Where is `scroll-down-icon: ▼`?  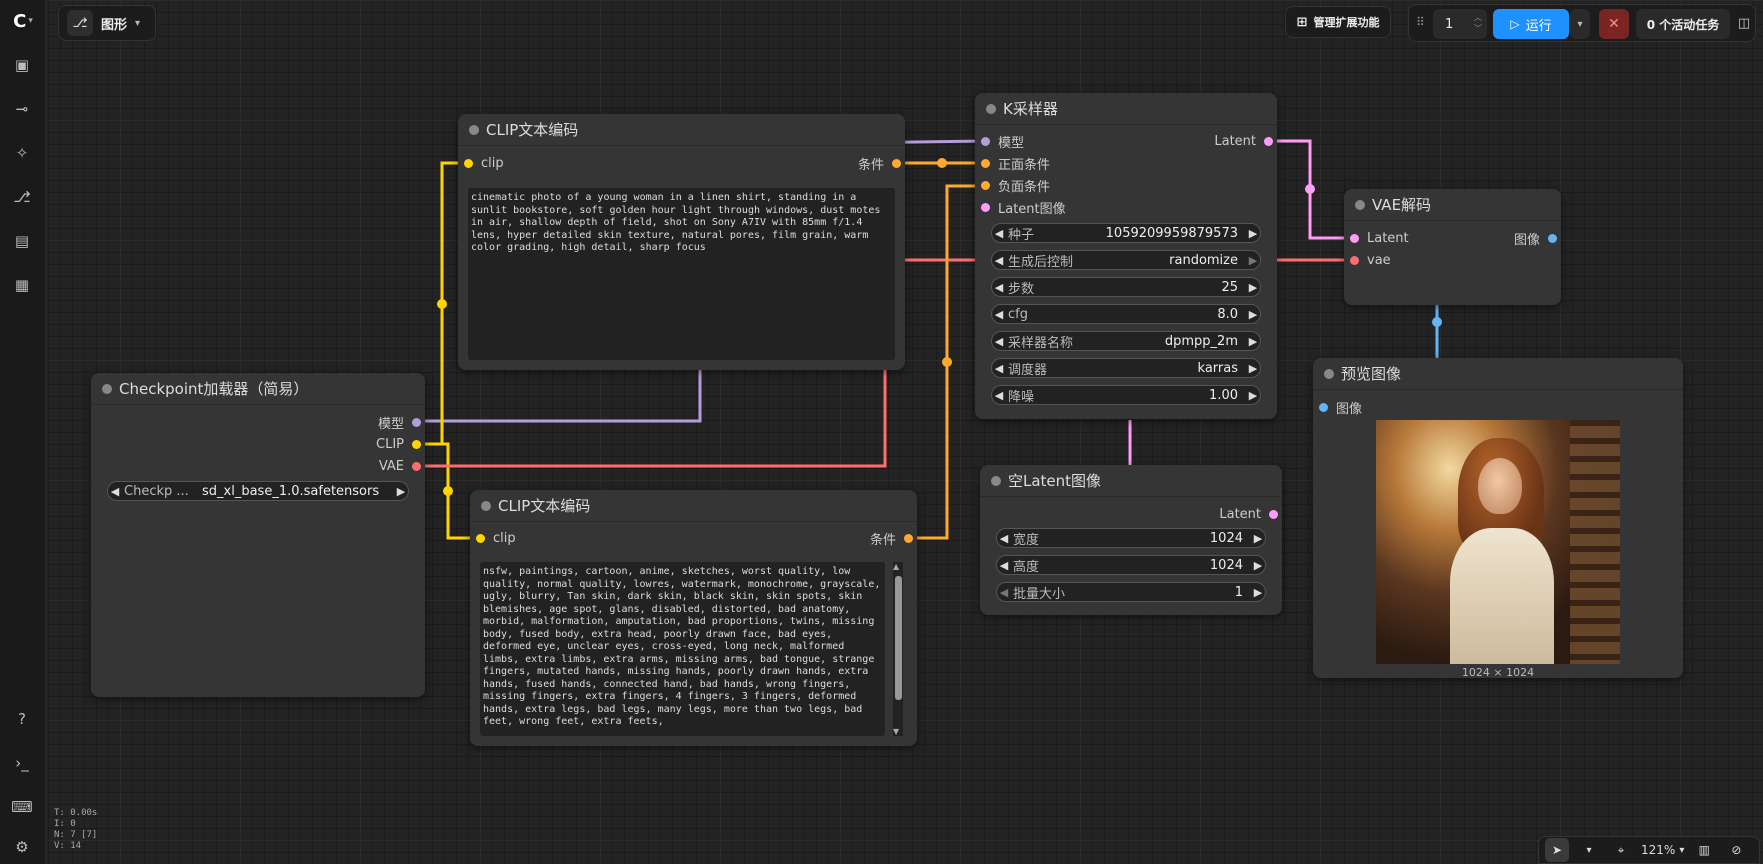
scroll-down-icon: ▼ is located at coordinates (896, 731).